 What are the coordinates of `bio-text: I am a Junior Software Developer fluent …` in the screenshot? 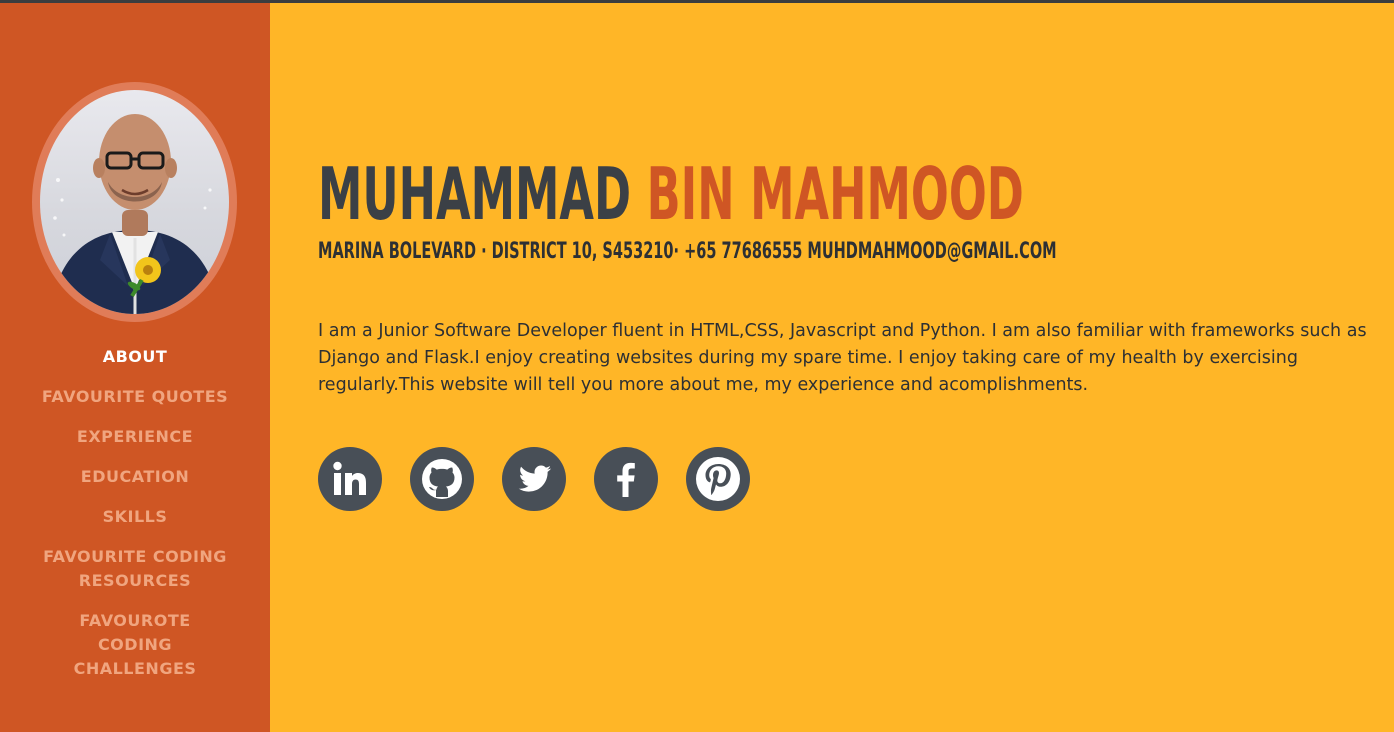 It's located at (842, 358).